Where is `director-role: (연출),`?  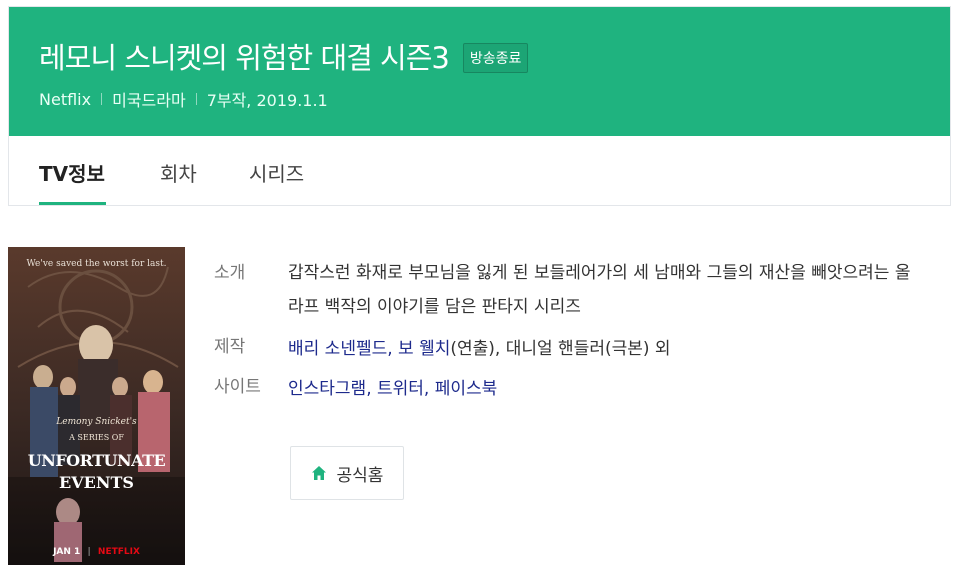
director-role: (연출), is located at coordinates (478, 349).